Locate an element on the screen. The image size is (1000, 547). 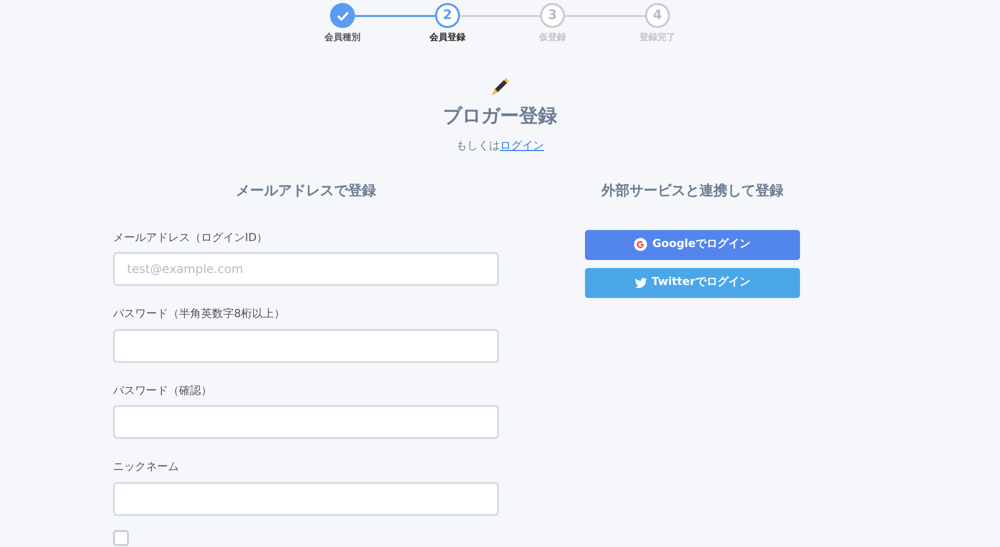
section-heading: メールアドレスで登録 is located at coordinates (306, 191).